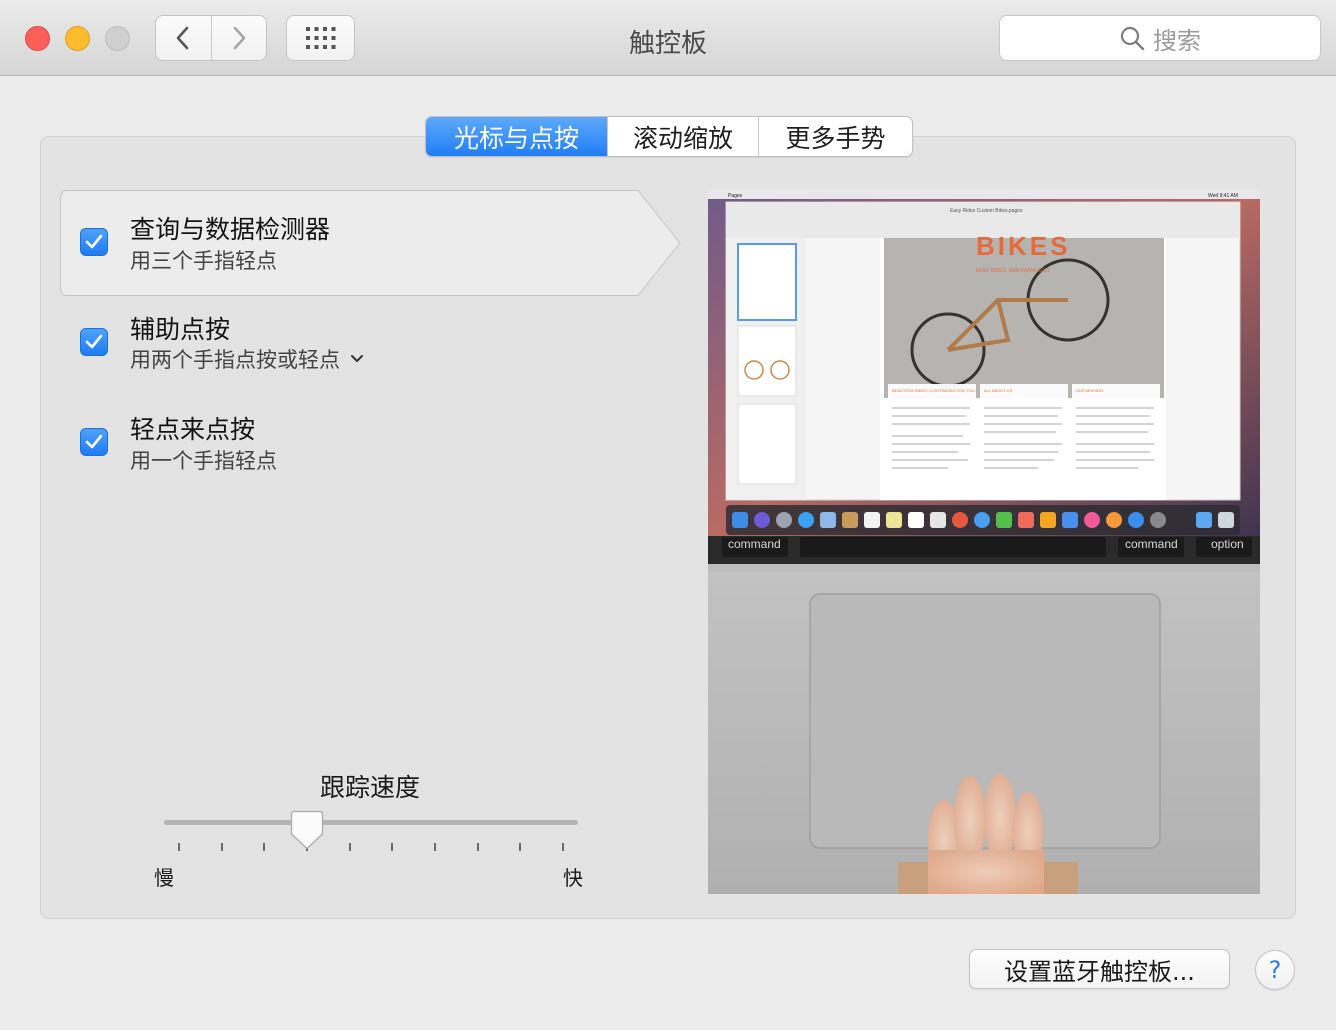 This screenshot has height=1030, width=1336. I want to click on tracking-speed-label: 跟踪速度, so click(369, 787).